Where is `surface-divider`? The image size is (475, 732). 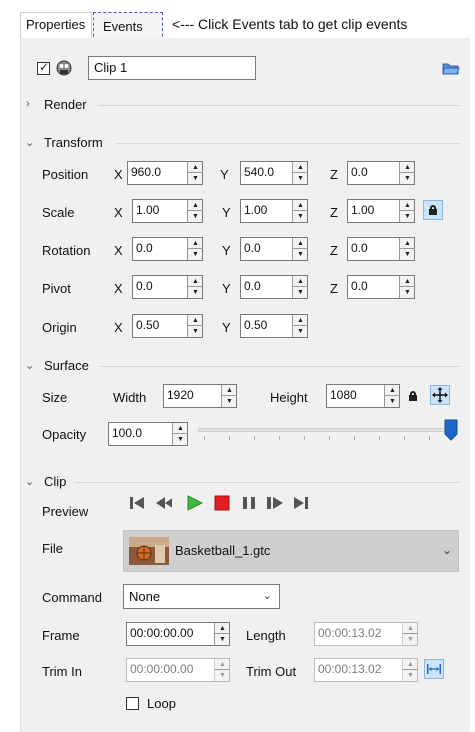 surface-divider is located at coordinates (280, 366).